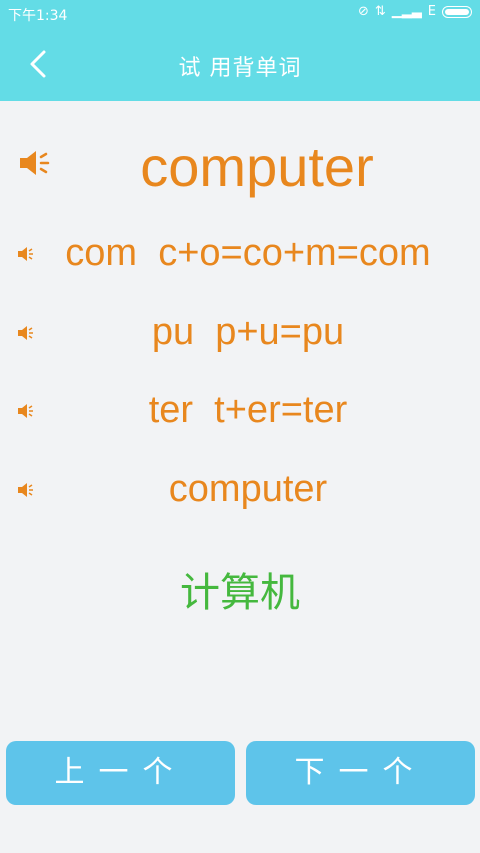  I want to click on main-word-text: computer, so click(257, 166).